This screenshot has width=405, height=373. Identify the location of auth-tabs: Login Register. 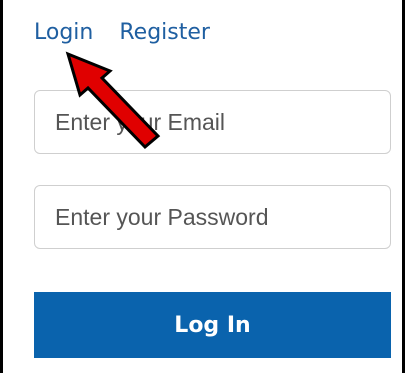
(122, 33).